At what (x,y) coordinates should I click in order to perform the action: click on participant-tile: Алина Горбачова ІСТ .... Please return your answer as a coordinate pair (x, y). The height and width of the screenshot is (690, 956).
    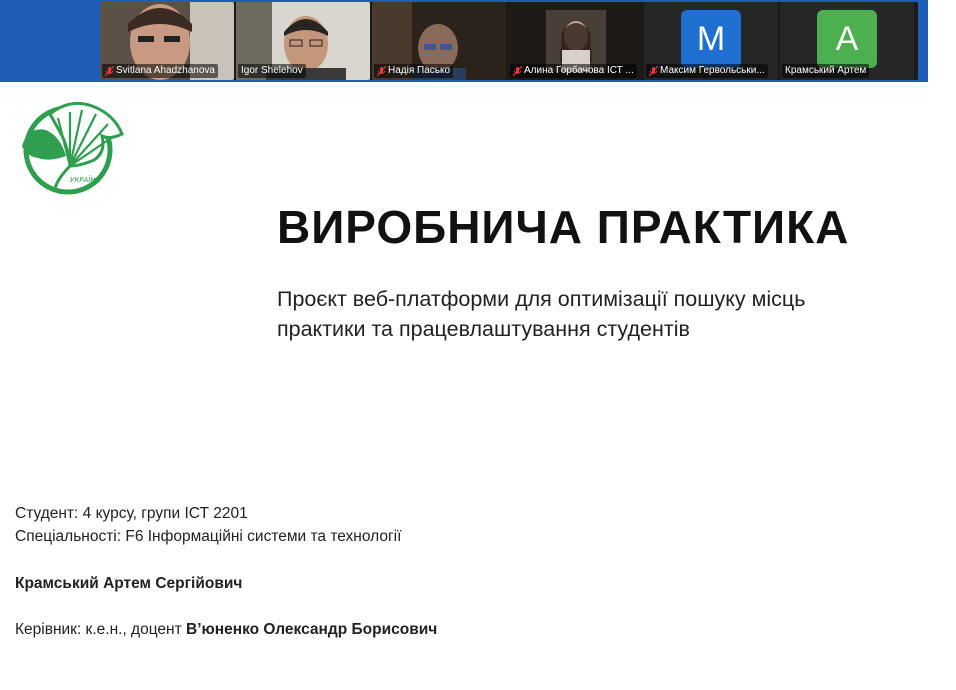
    Looking at the image, I should click on (575, 41).